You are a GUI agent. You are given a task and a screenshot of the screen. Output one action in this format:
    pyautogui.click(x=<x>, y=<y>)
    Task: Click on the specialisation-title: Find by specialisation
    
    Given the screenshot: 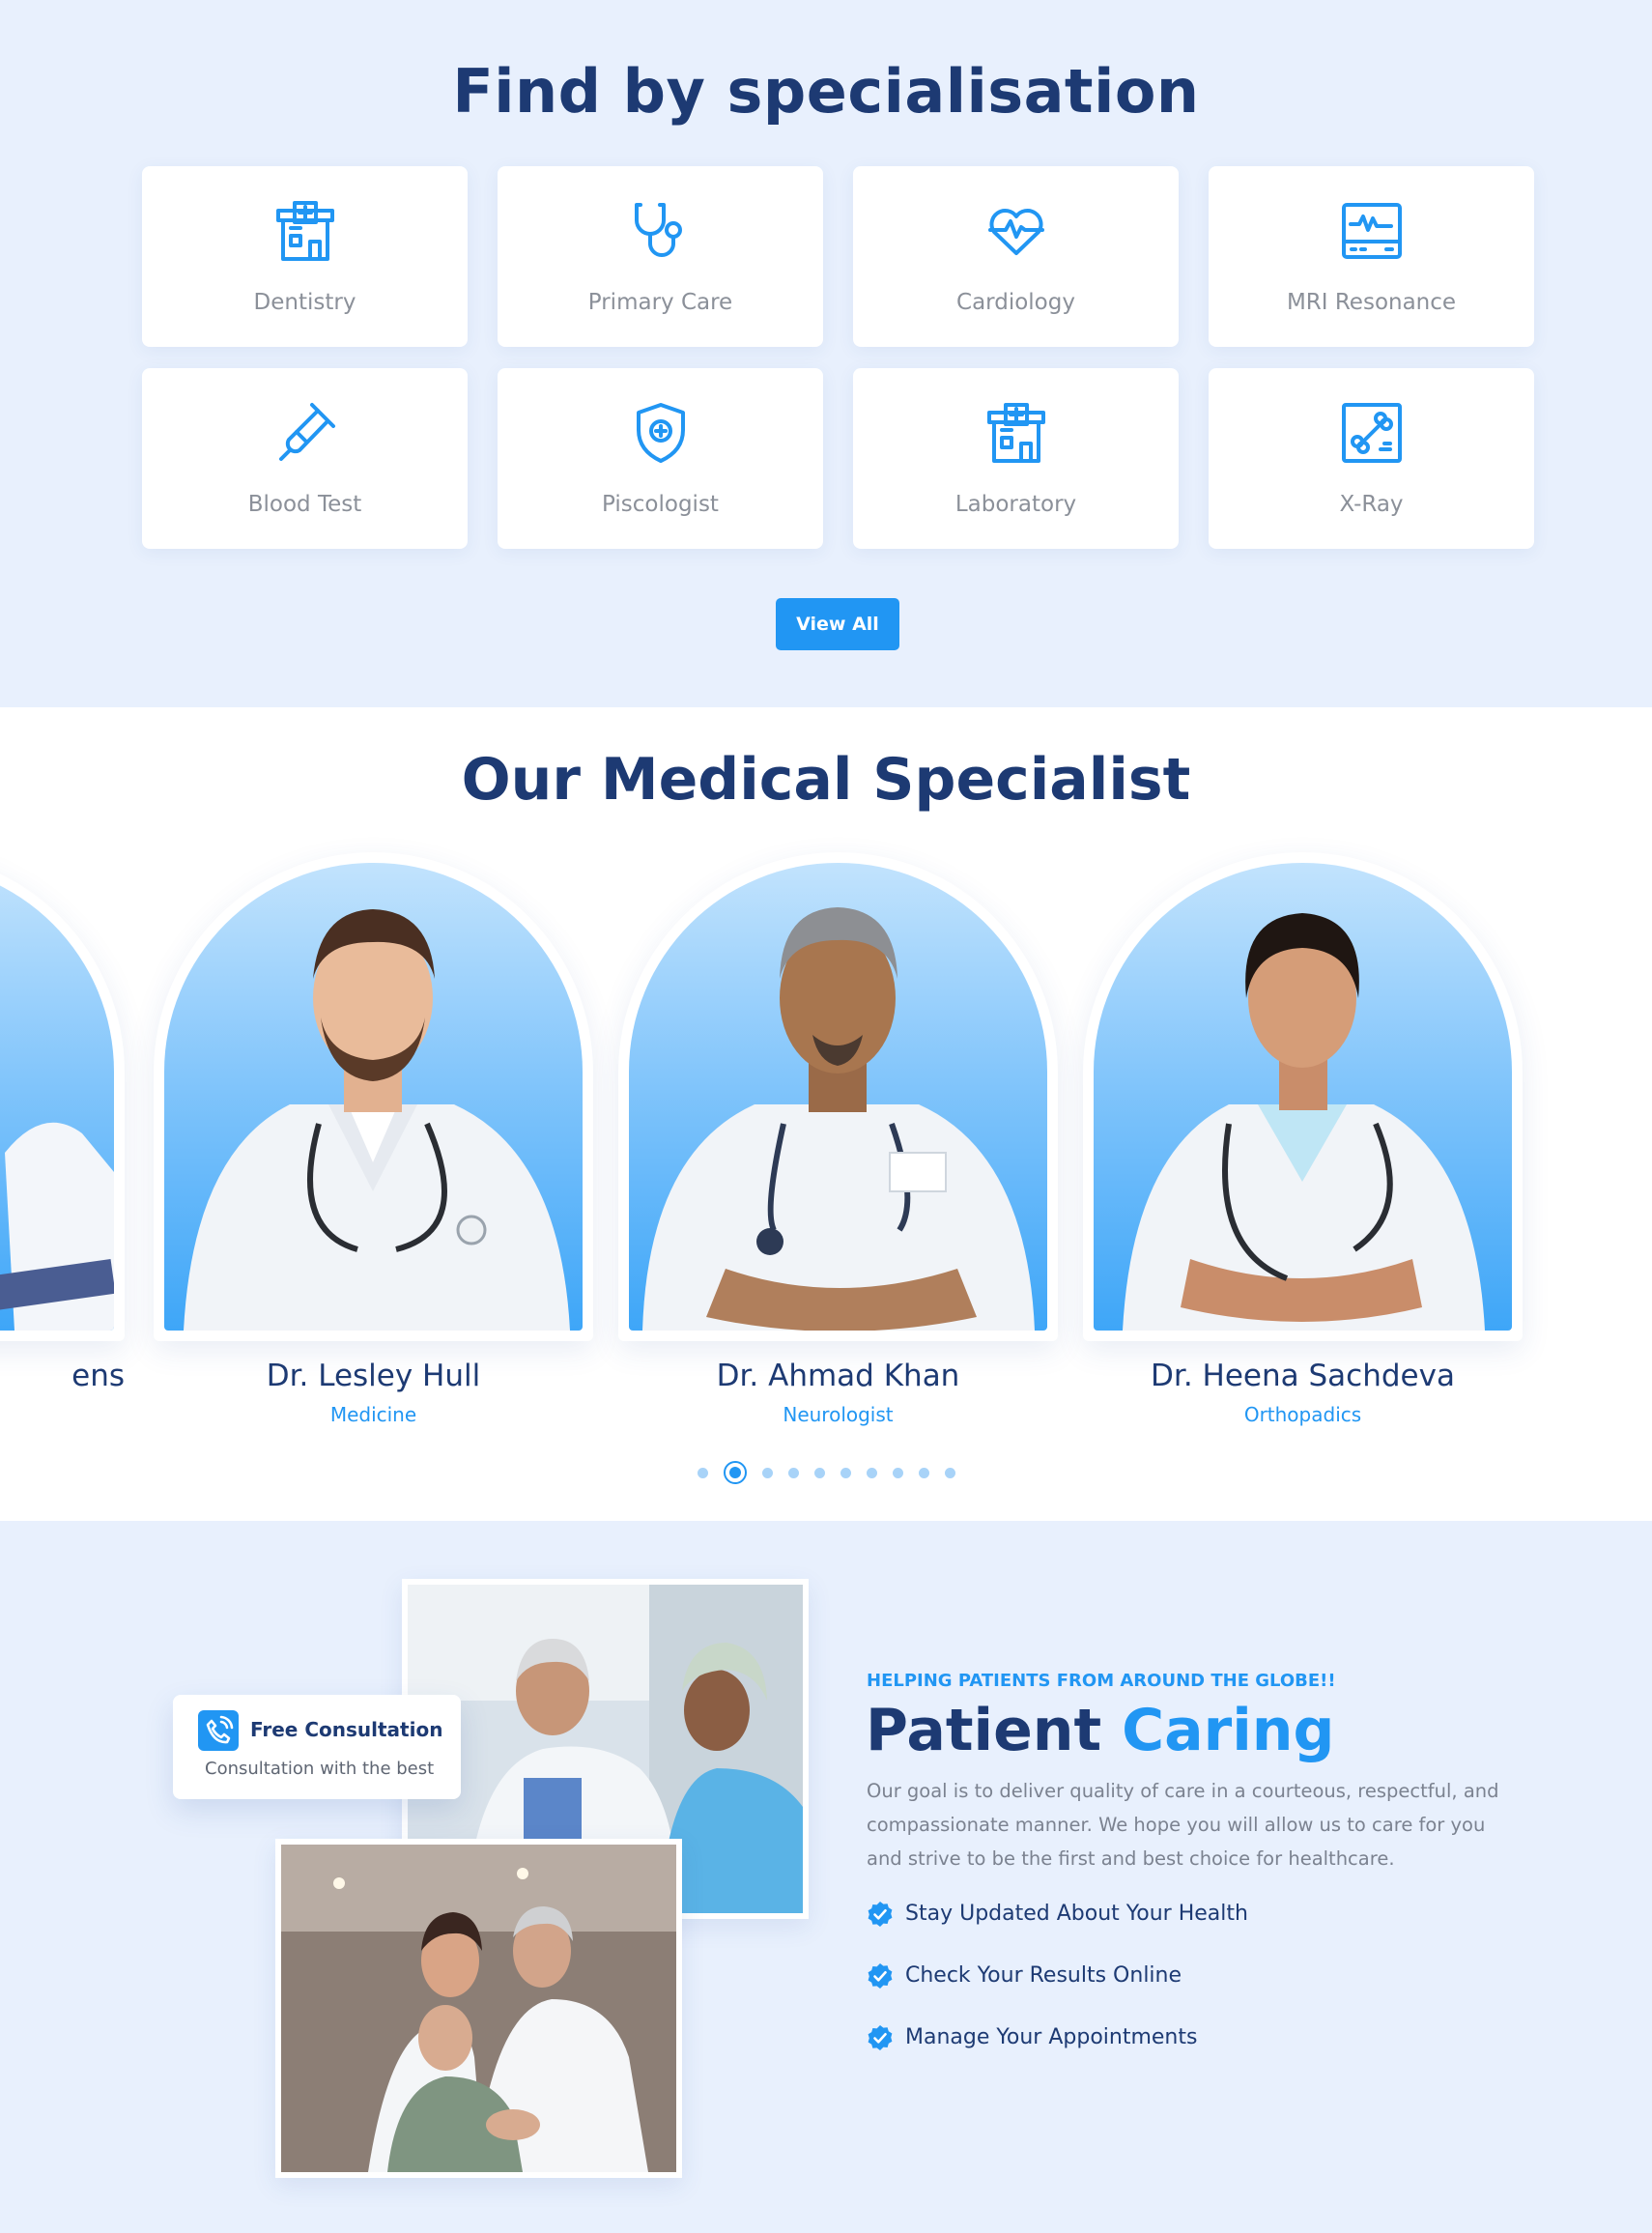 What is the action you would take?
    pyautogui.click(x=826, y=91)
    